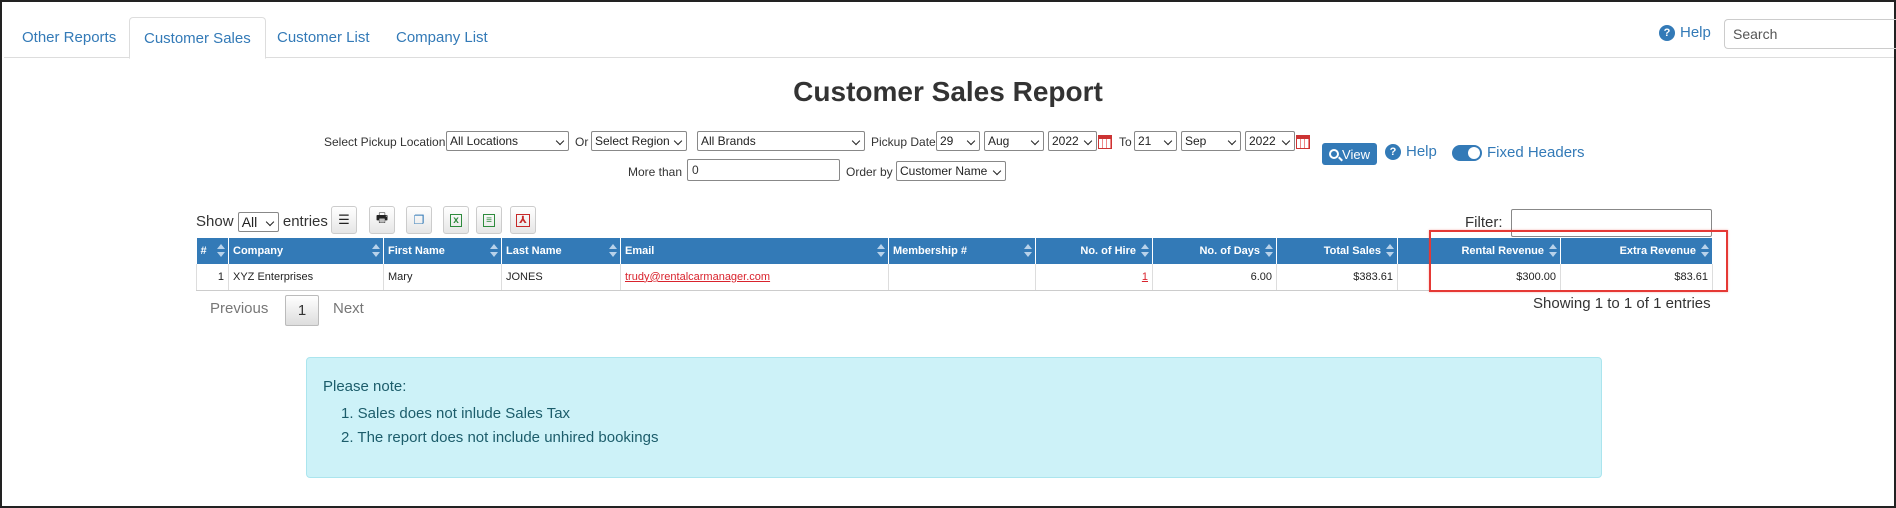  I want to click on to-calendar-icon, so click(1303, 142).